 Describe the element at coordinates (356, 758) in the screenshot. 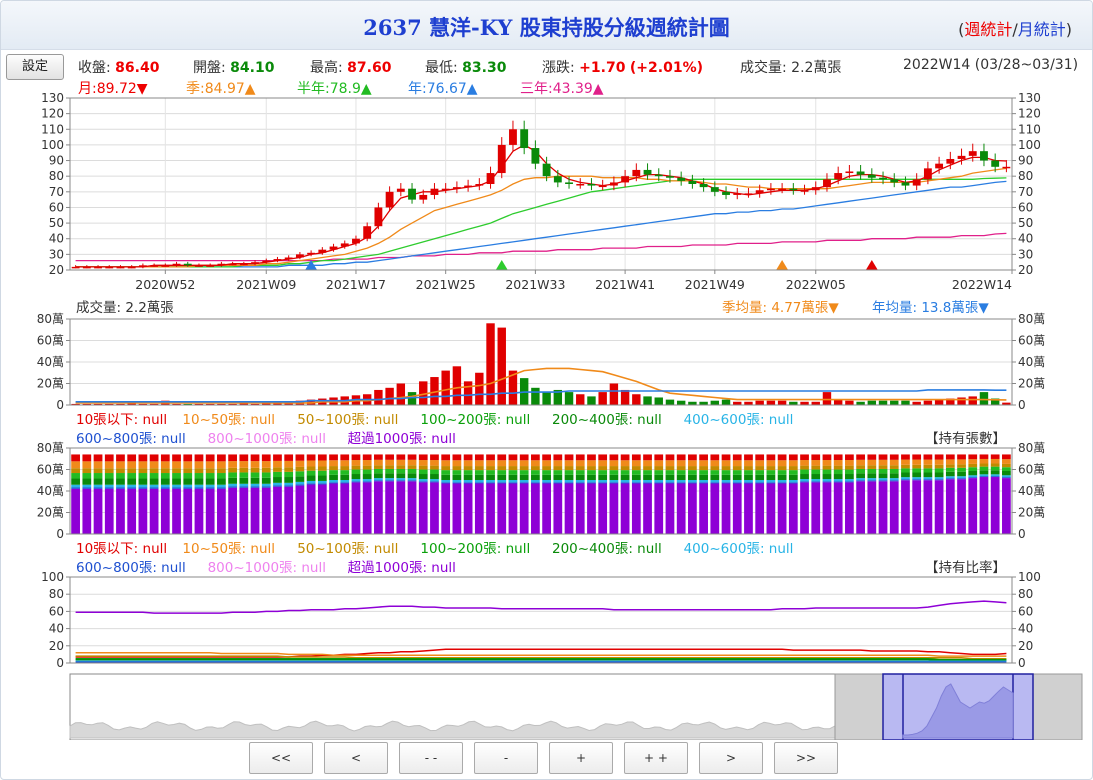

I see `nav-prev-button: <` at that location.